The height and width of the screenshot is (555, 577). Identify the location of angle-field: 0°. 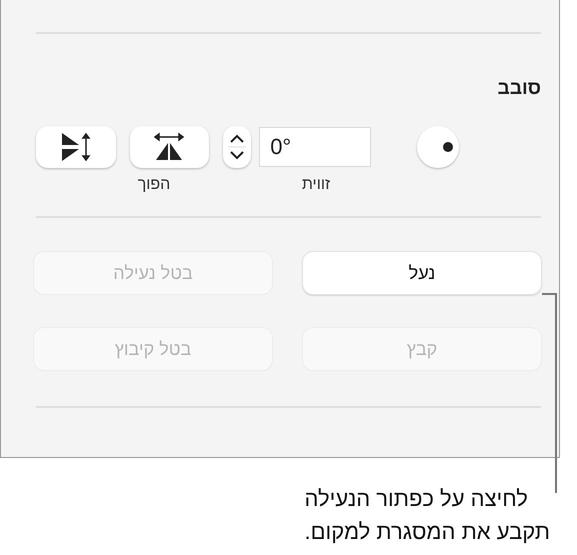
(315, 147).